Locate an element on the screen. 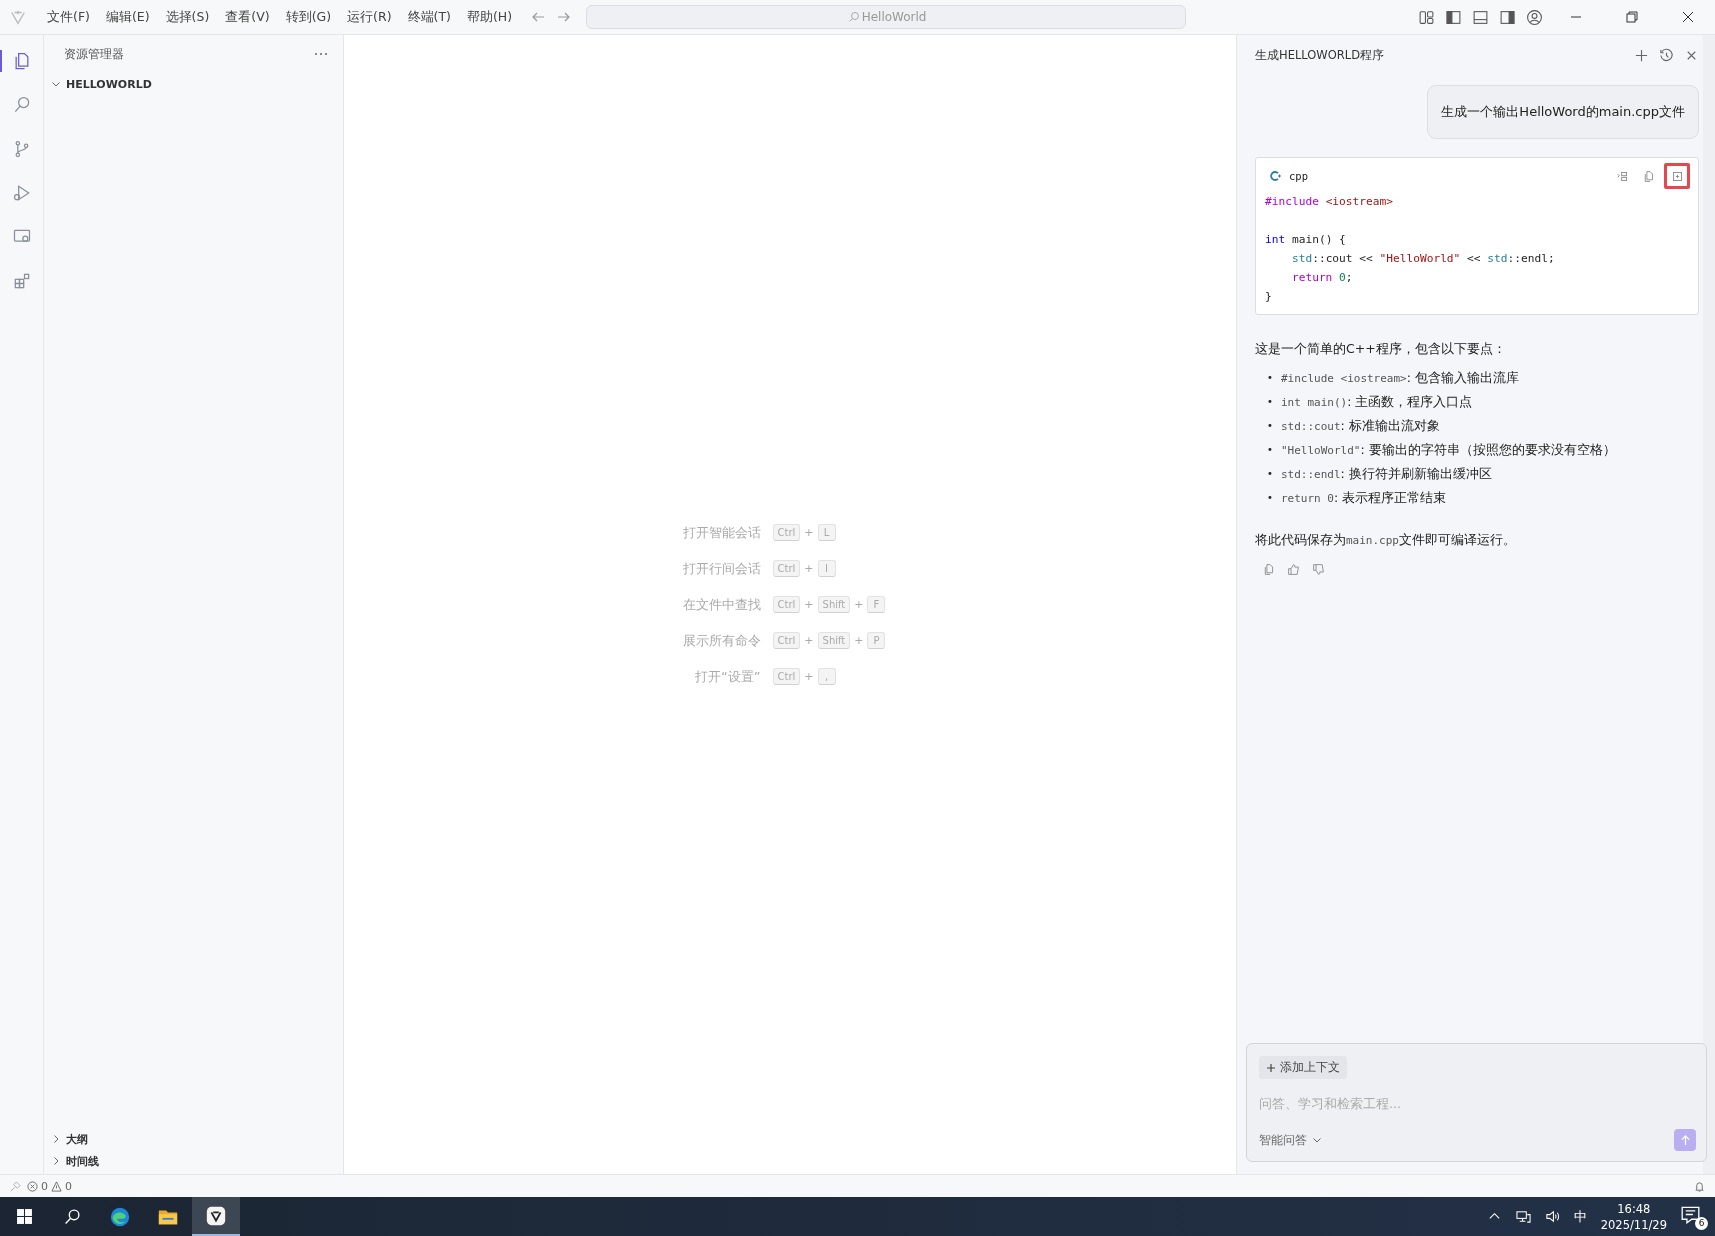 The height and width of the screenshot is (1236, 1715). menu-item: 查看(V) is located at coordinates (247, 17).